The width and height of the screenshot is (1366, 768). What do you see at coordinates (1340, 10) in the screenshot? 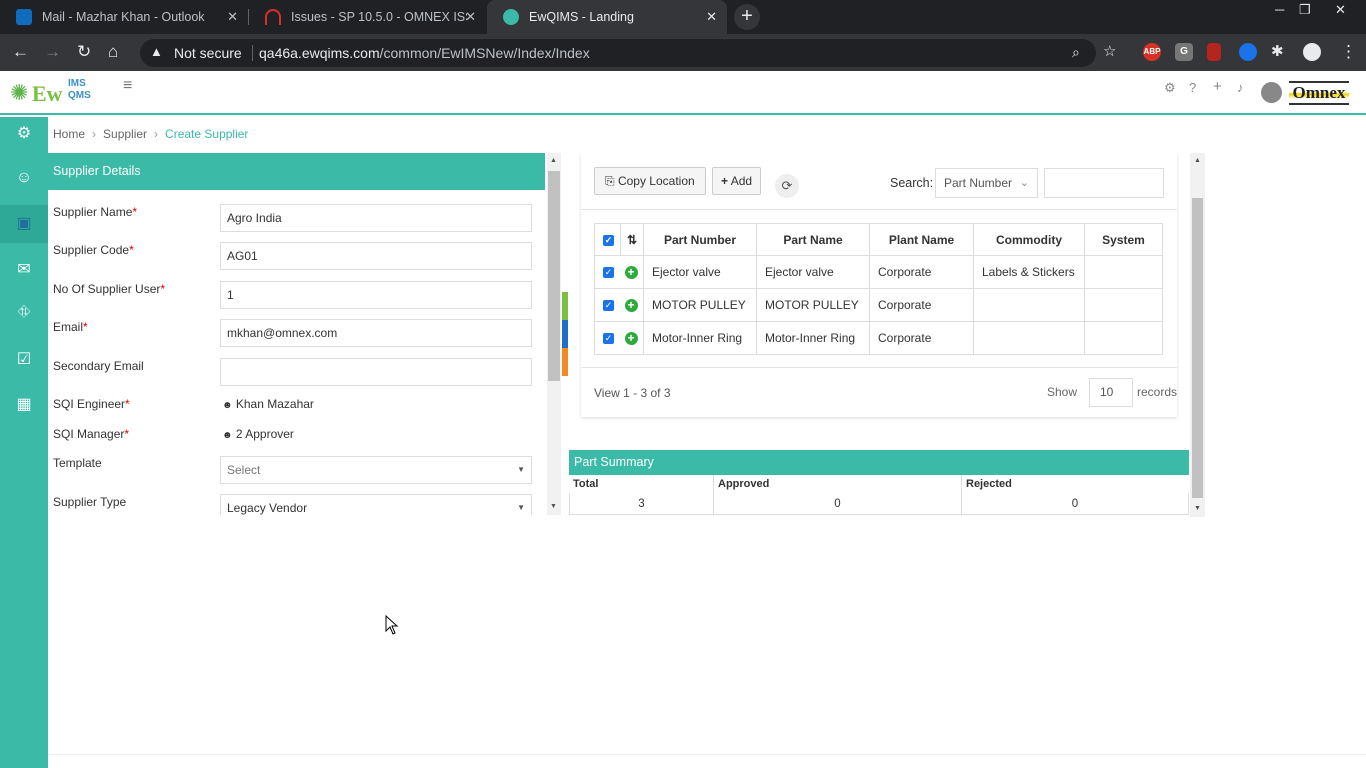
I see `close-window-icon: ✕` at bounding box center [1340, 10].